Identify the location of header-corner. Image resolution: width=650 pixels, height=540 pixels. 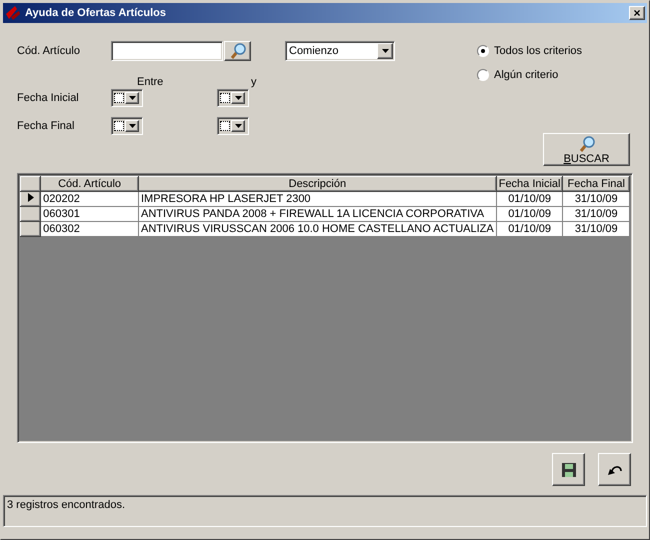
(30, 184).